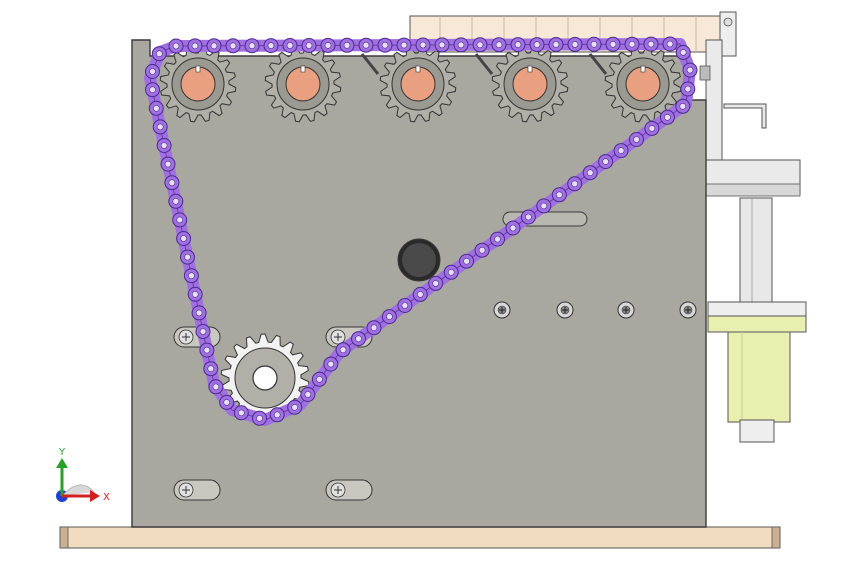 This screenshot has height=562, width=867. What do you see at coordinates (62, 452) in the screenshot?
I see `y-axis-label: Y` at bounding box center [62, 452].